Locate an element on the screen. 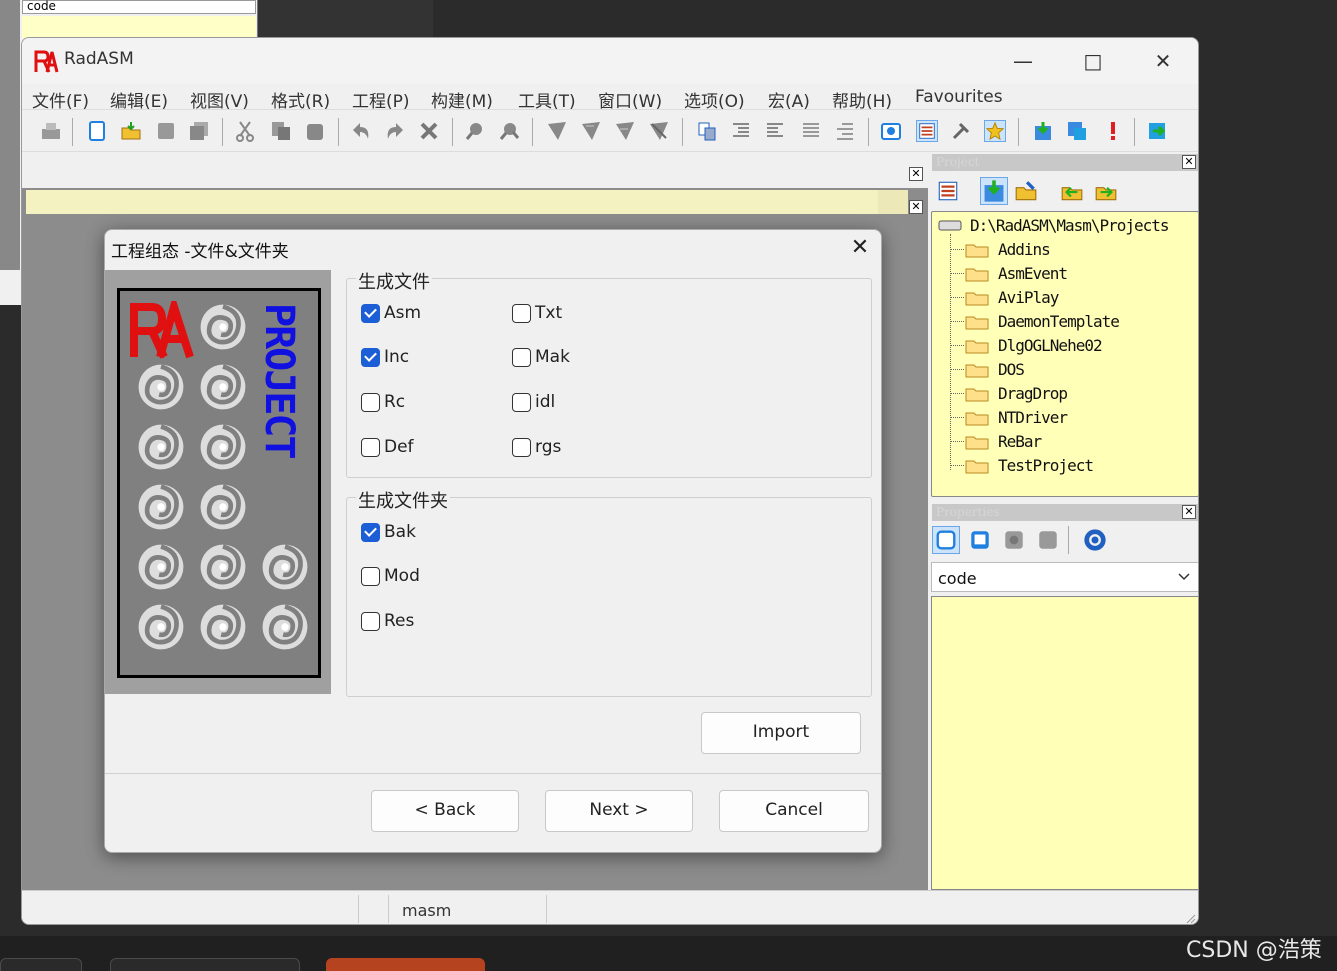 This screenshot has height=971, width=1337. bookmark-clear-icon is located at coordinates (659, 131).